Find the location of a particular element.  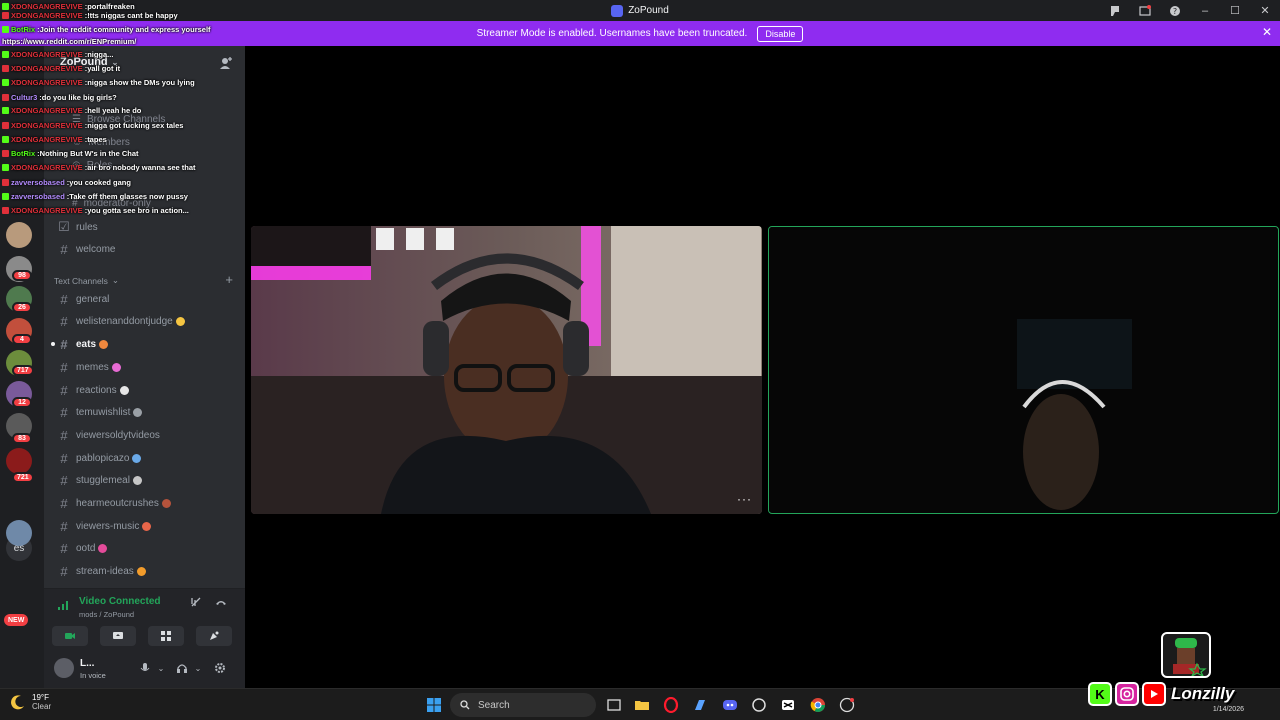

channel-pablopicazo: # pablopicazo is located at coordinates (146, 458).